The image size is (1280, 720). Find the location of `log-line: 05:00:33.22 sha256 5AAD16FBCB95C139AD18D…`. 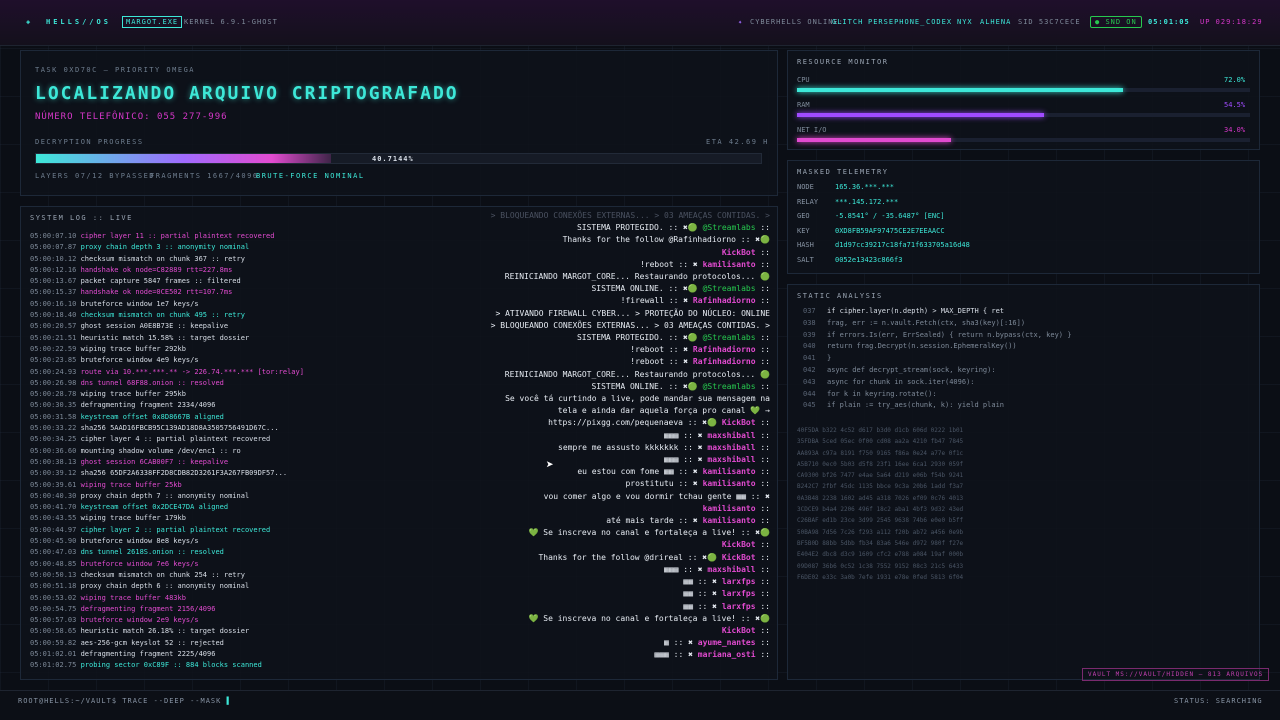

log-line: 05:00:33.22 sha256 5AAD16FBCB95C139AD18D… is located at coordinates (175, 428).